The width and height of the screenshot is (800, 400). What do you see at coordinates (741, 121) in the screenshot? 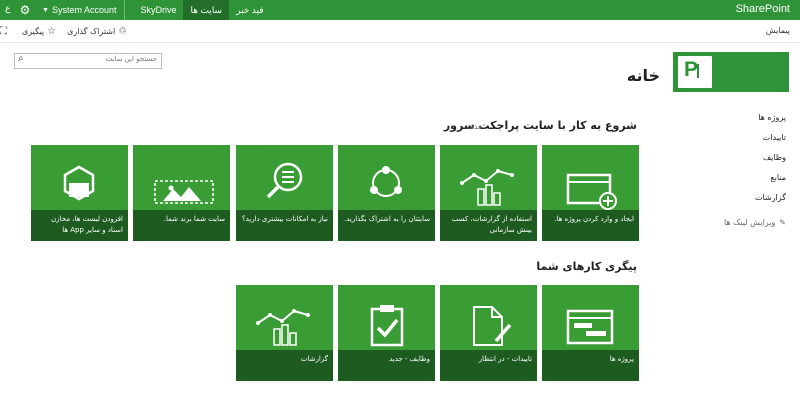
I see `nav-item-projects: پروژه ها` at bounding box center [741, 121].